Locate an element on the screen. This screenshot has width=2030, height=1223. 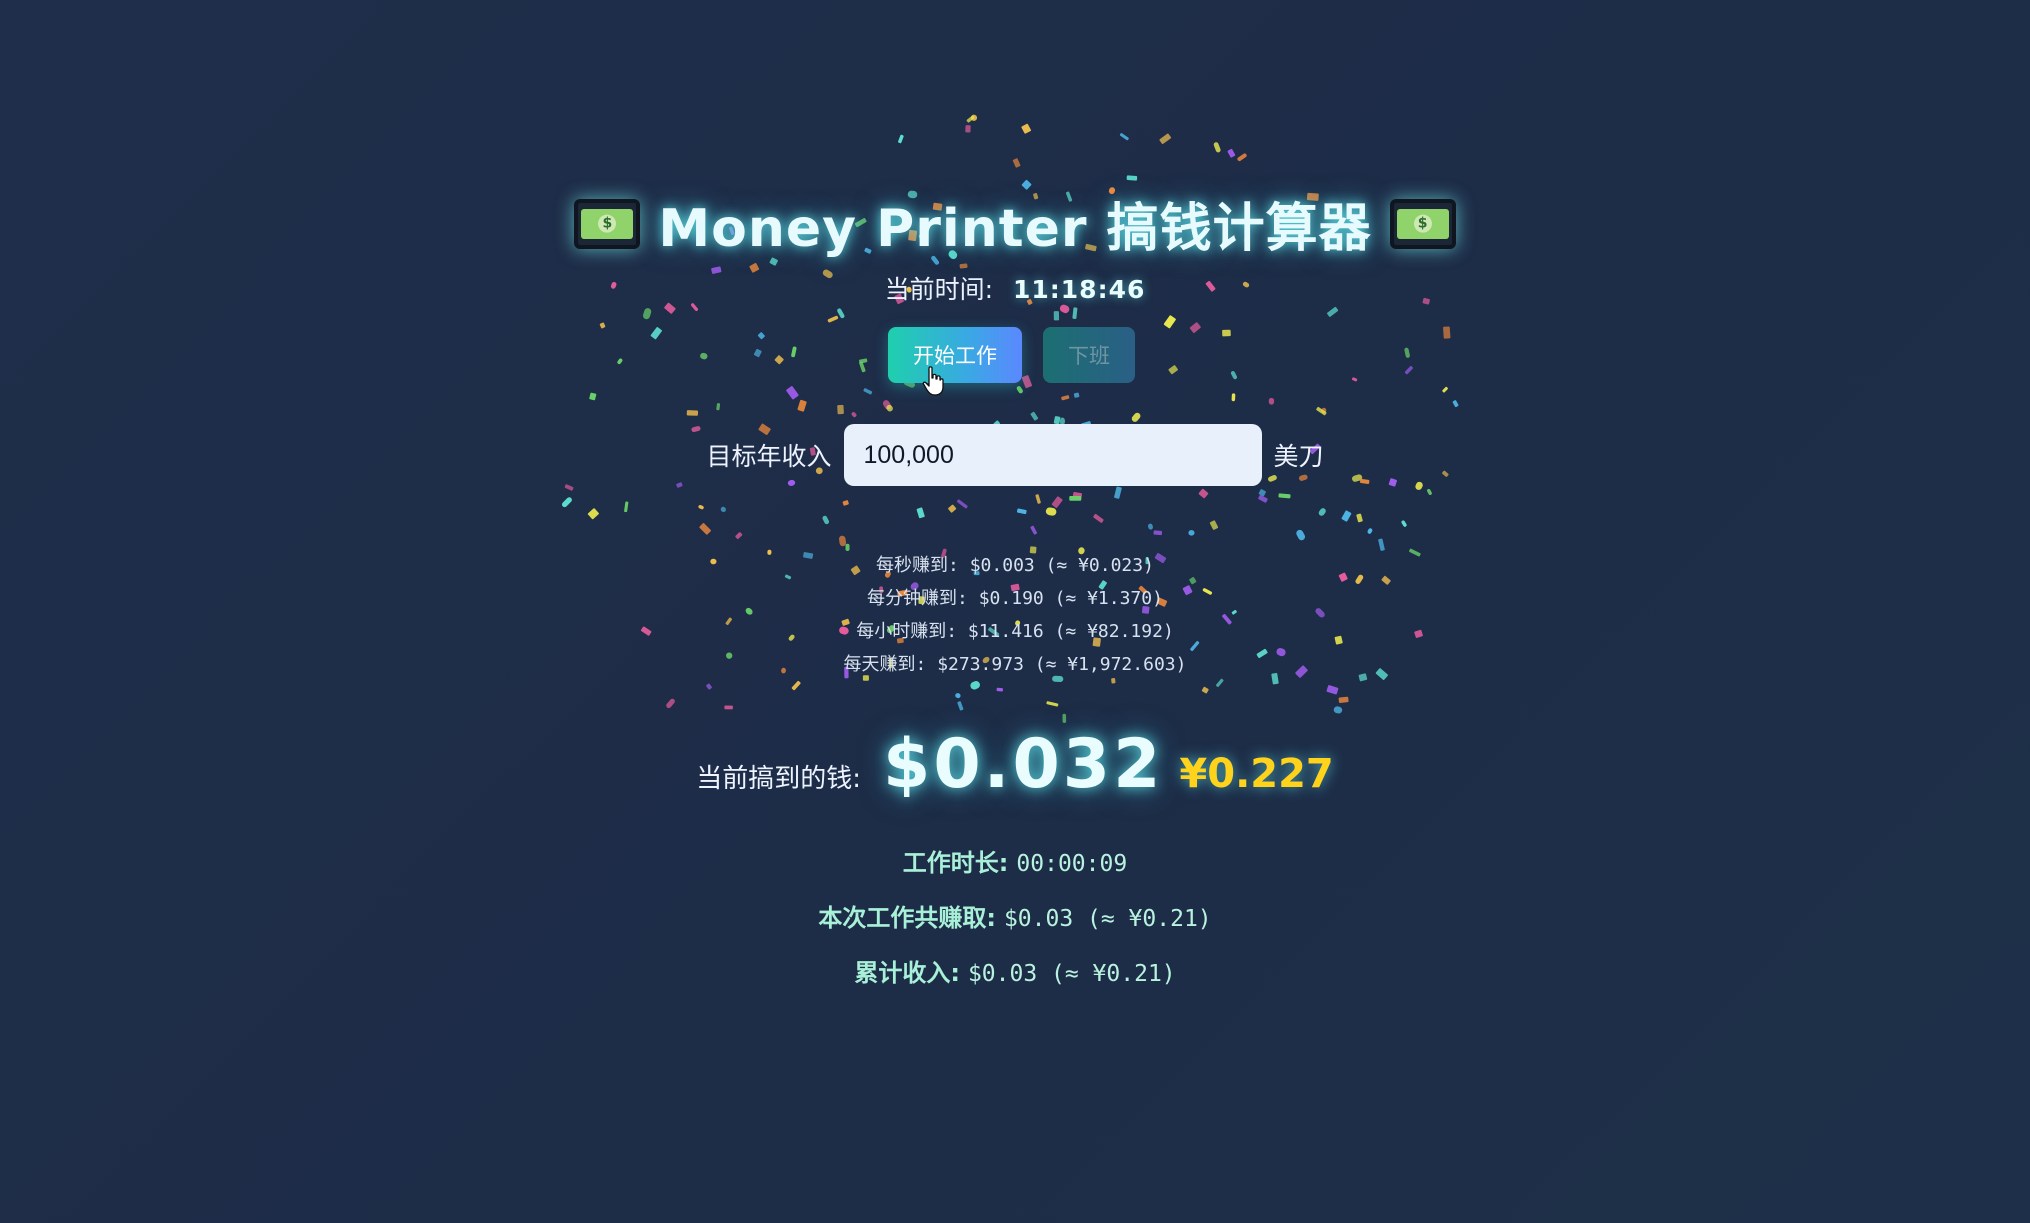
rate-per-minute: 每分钟赚到: $0.190 (≈ ¥1.370) is located at coordinates (1015, 598).